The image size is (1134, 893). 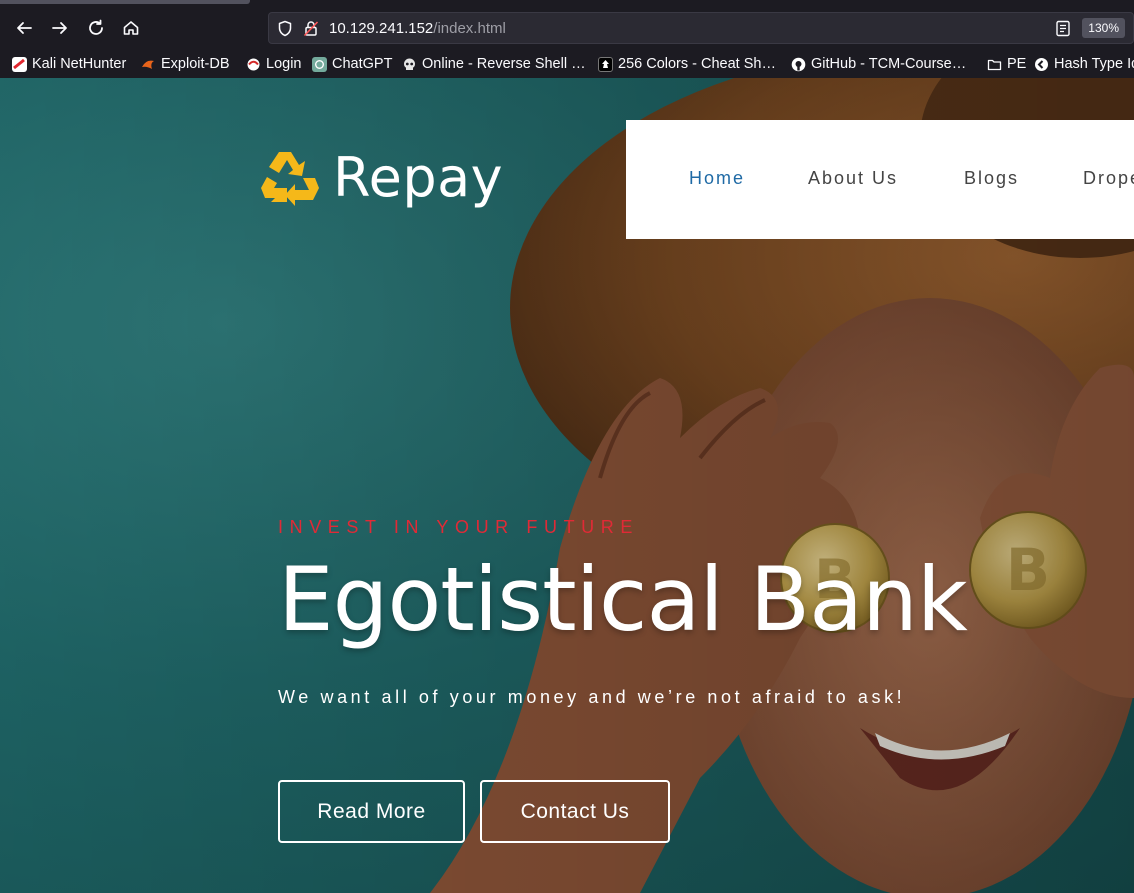 I want to click on reload-icon, so click(x=96, y=27).